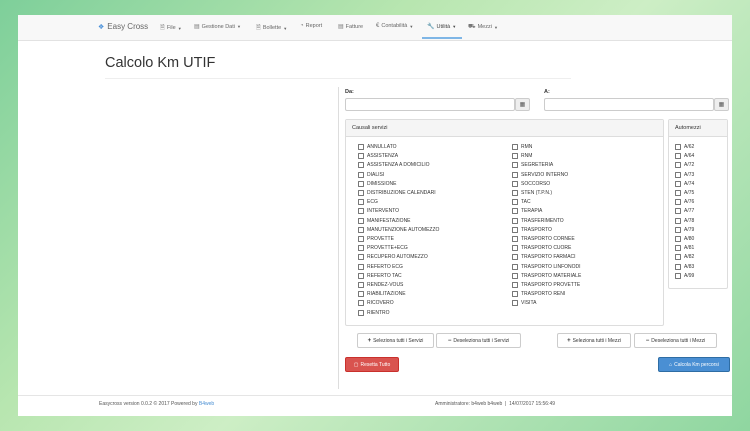 Image resolution: width=750 pixels, height=431 pixels. What do you see at coordinates (684, 220) in the screenshot?
I see `automezzo-item: A/78` at bounding box center [684, 220].